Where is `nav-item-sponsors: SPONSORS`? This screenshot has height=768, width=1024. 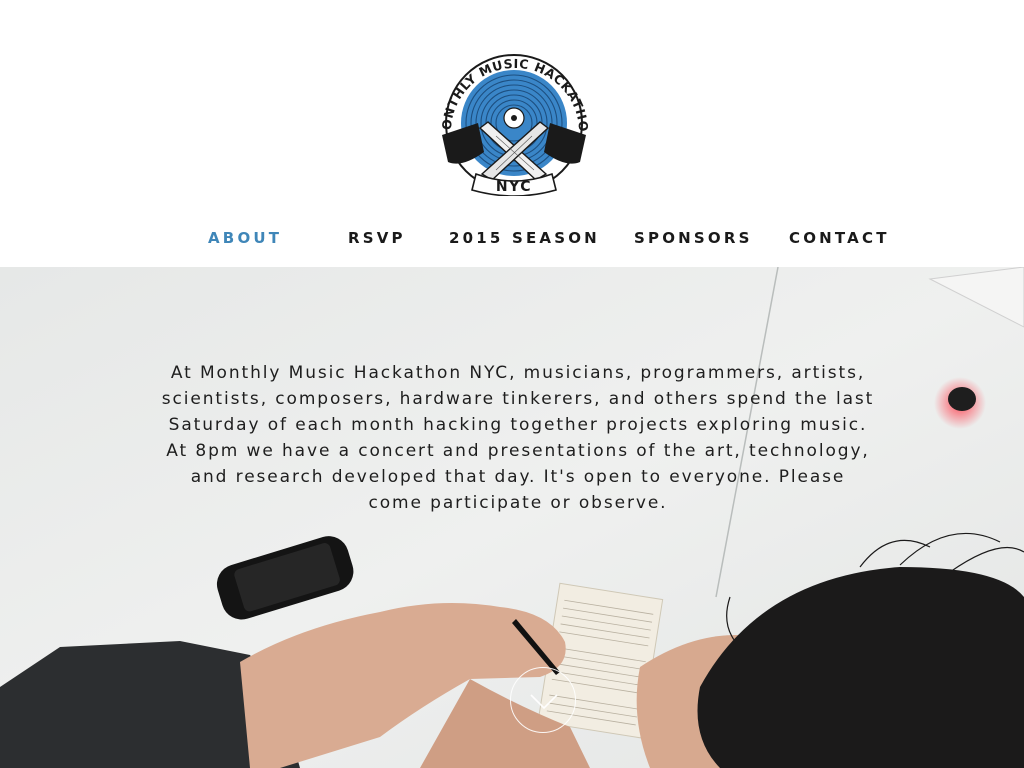
nav-item-sponsors: SPONSORS is located at coordinates (693, 238).